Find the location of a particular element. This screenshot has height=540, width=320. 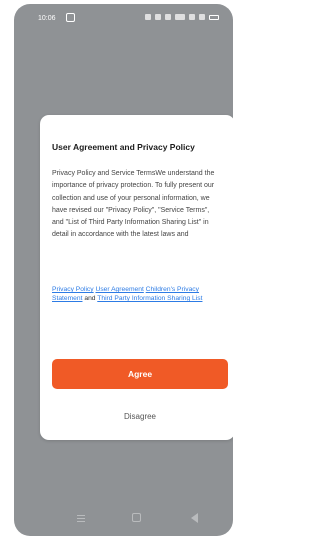

bluetooth-icon is located at coordinates (158, 17).